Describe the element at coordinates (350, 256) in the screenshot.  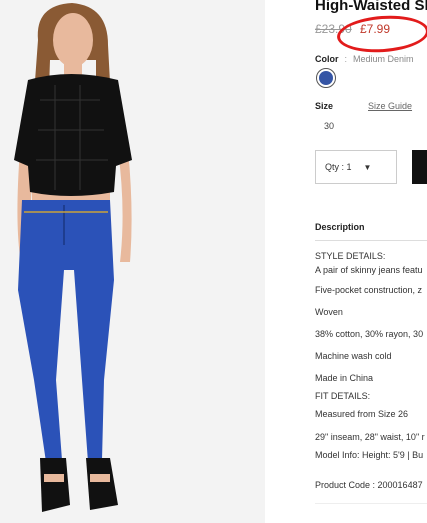
I see `description-line: STYLE DETAILS:` at that location.